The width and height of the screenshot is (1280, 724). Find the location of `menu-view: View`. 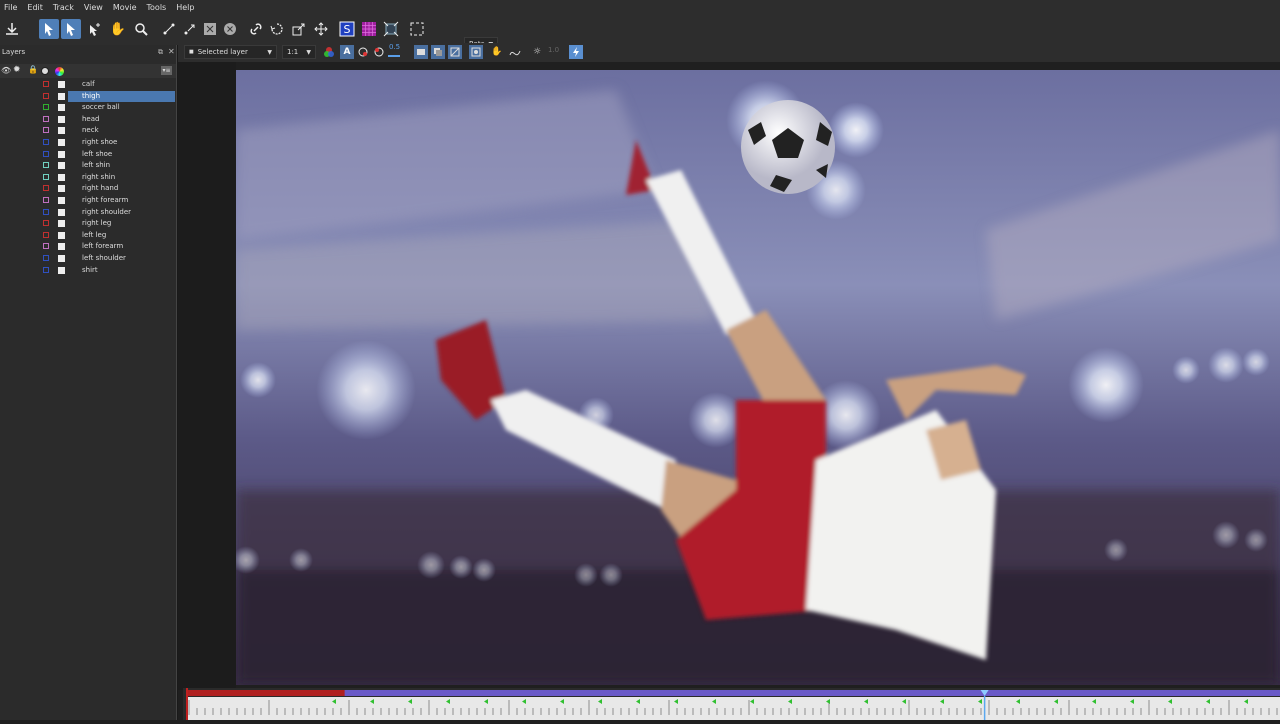

menu-view: View is located at coordinates (93, 7).